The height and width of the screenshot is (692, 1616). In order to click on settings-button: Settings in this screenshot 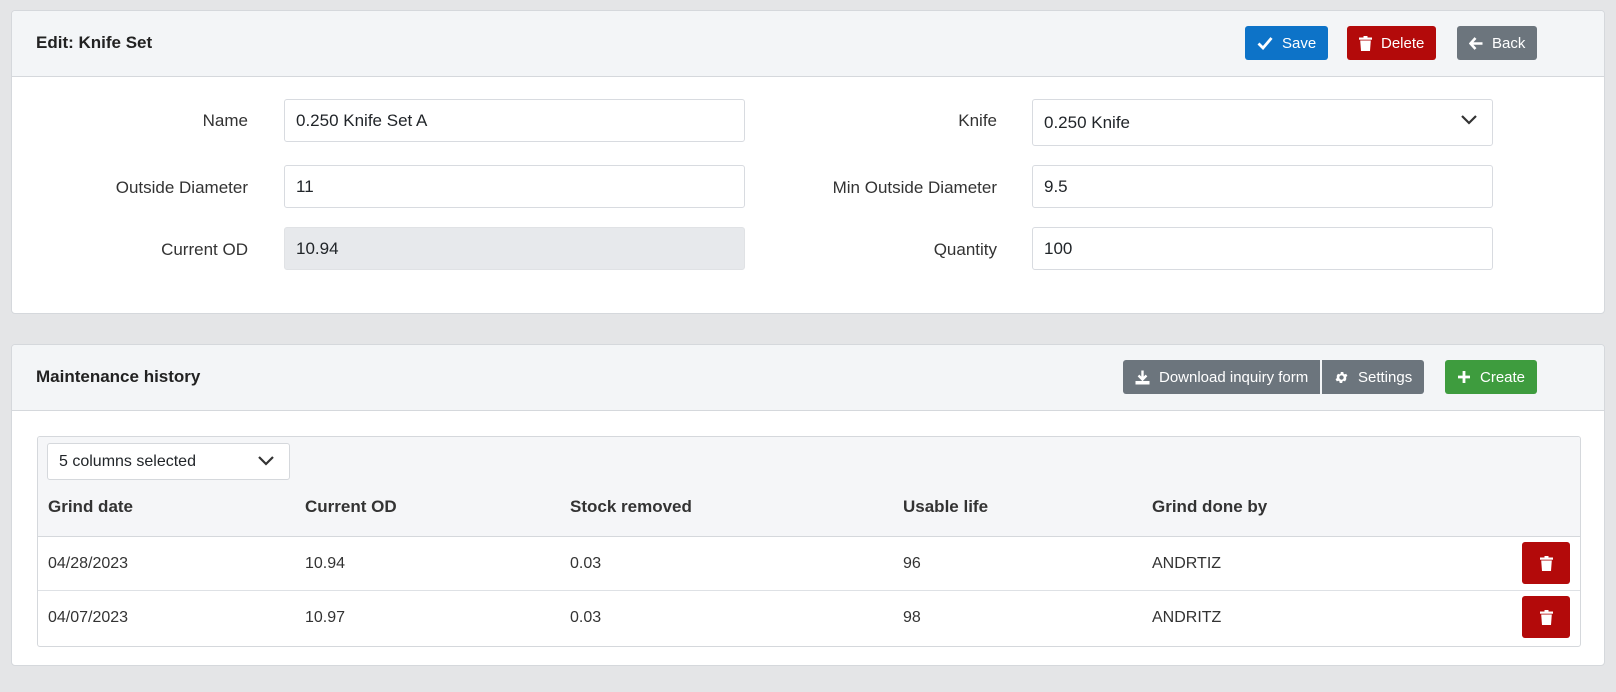, I will do `click(1373, 377)`.